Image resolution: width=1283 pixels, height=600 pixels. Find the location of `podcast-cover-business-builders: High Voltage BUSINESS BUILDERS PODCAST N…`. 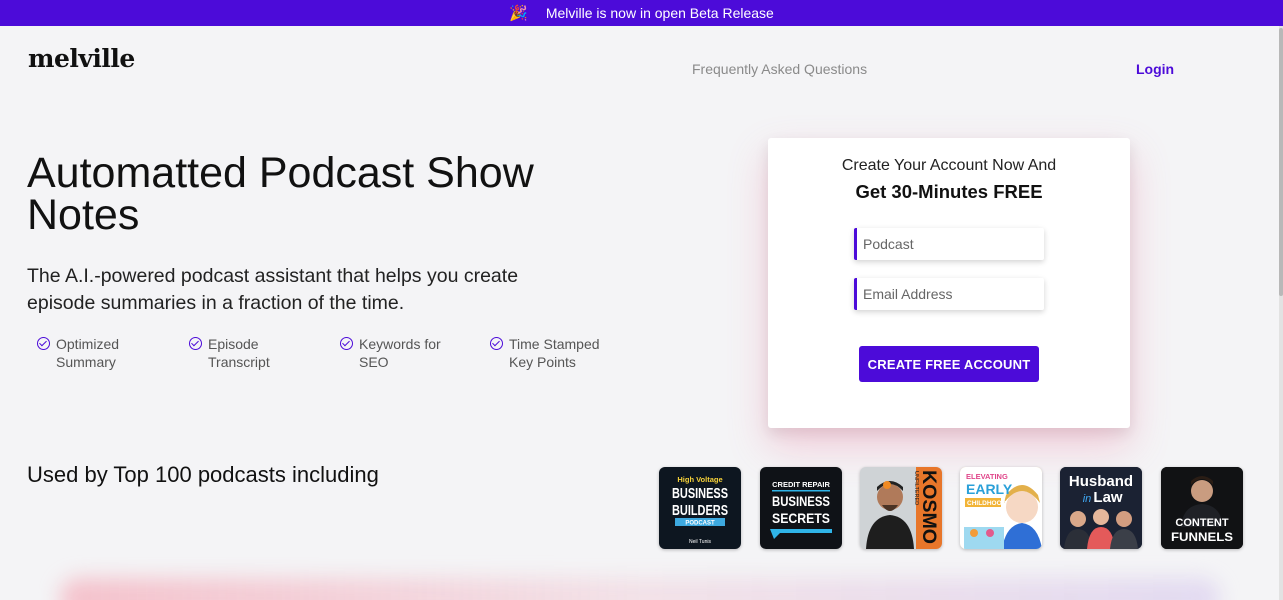

podcast-cover-business-builders: High Voltage BUSINESS BUILDERS PODCAST N… is located at coordinates (700, 508).